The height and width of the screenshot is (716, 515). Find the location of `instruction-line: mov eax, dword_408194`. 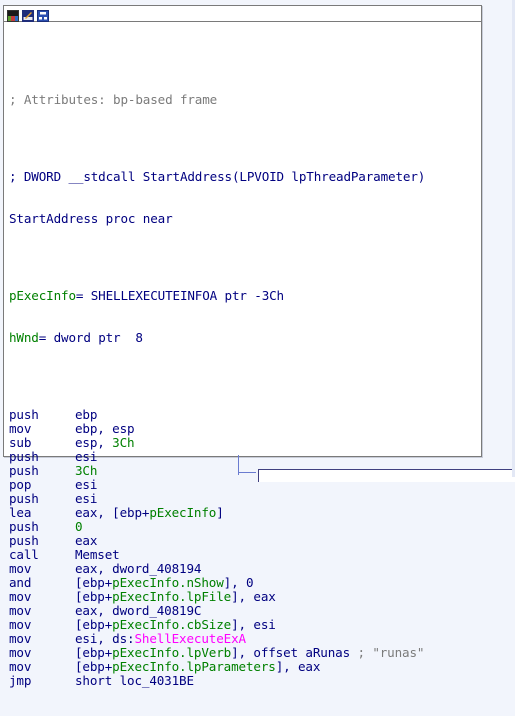

instruction-line: mov eax, dword_408194 is located at coordinates (245, 569).